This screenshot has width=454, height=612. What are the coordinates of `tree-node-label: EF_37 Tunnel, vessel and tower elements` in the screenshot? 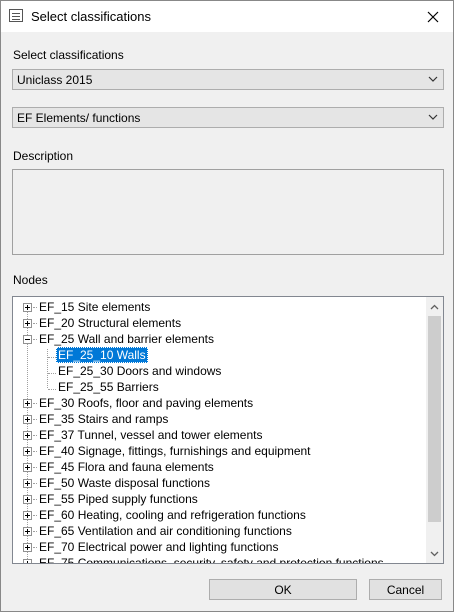 It's located at (151, 435).